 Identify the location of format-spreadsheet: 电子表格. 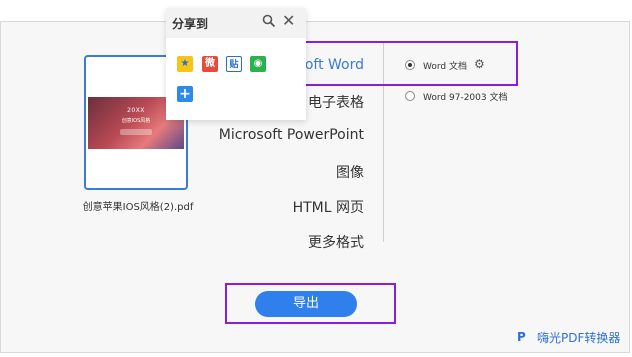
(336, 102).